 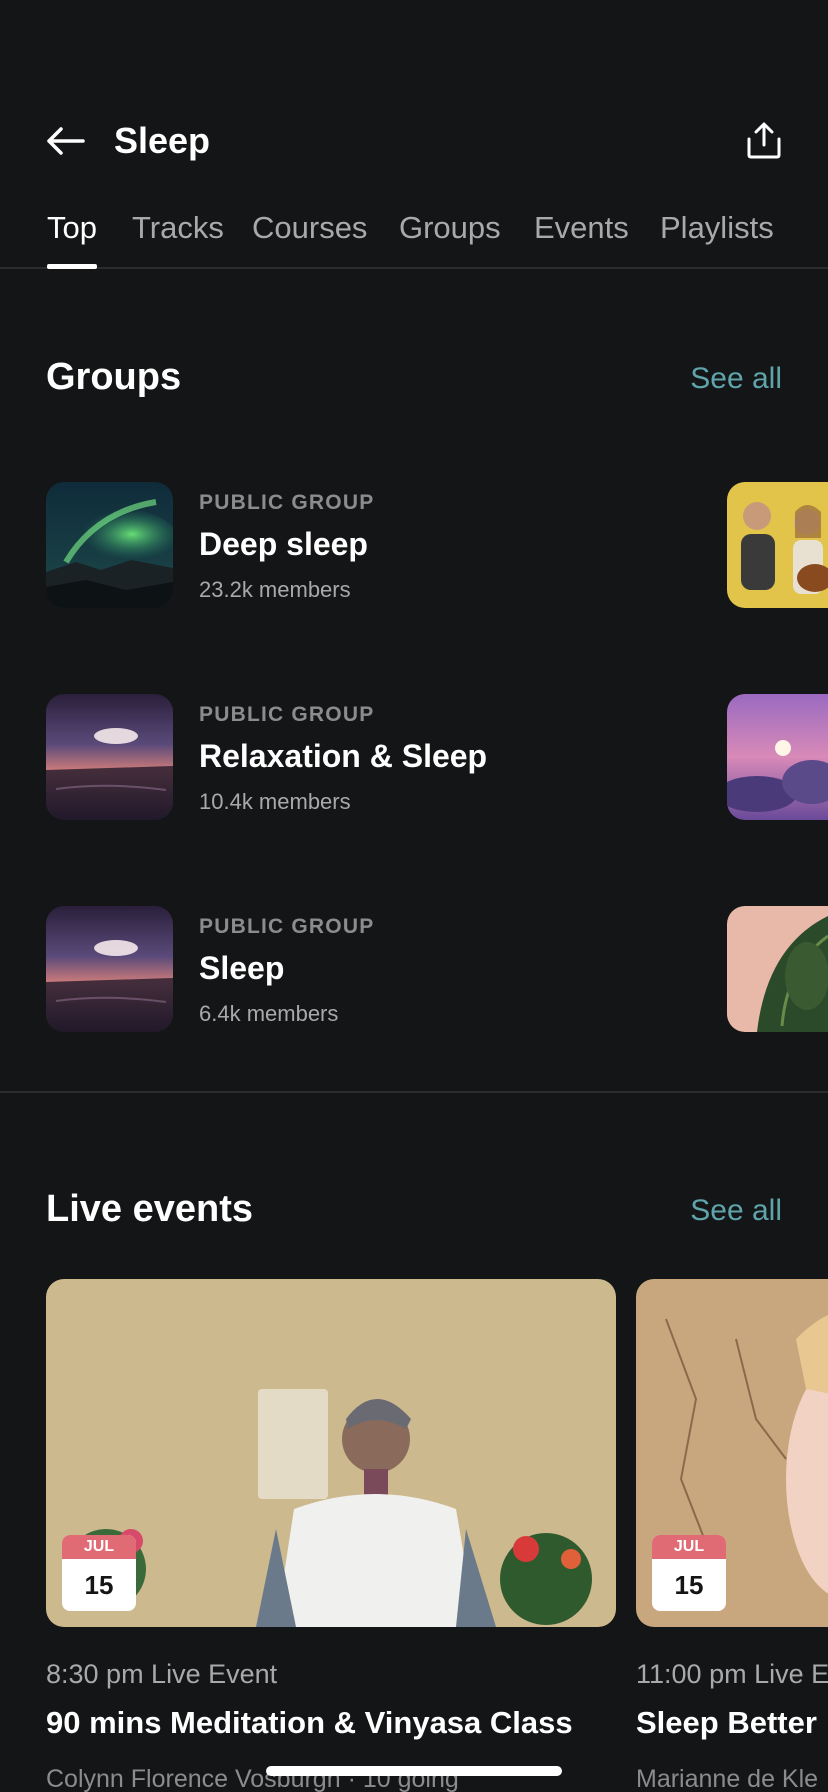 I want to click on back-button, so click(x=65, y=141).